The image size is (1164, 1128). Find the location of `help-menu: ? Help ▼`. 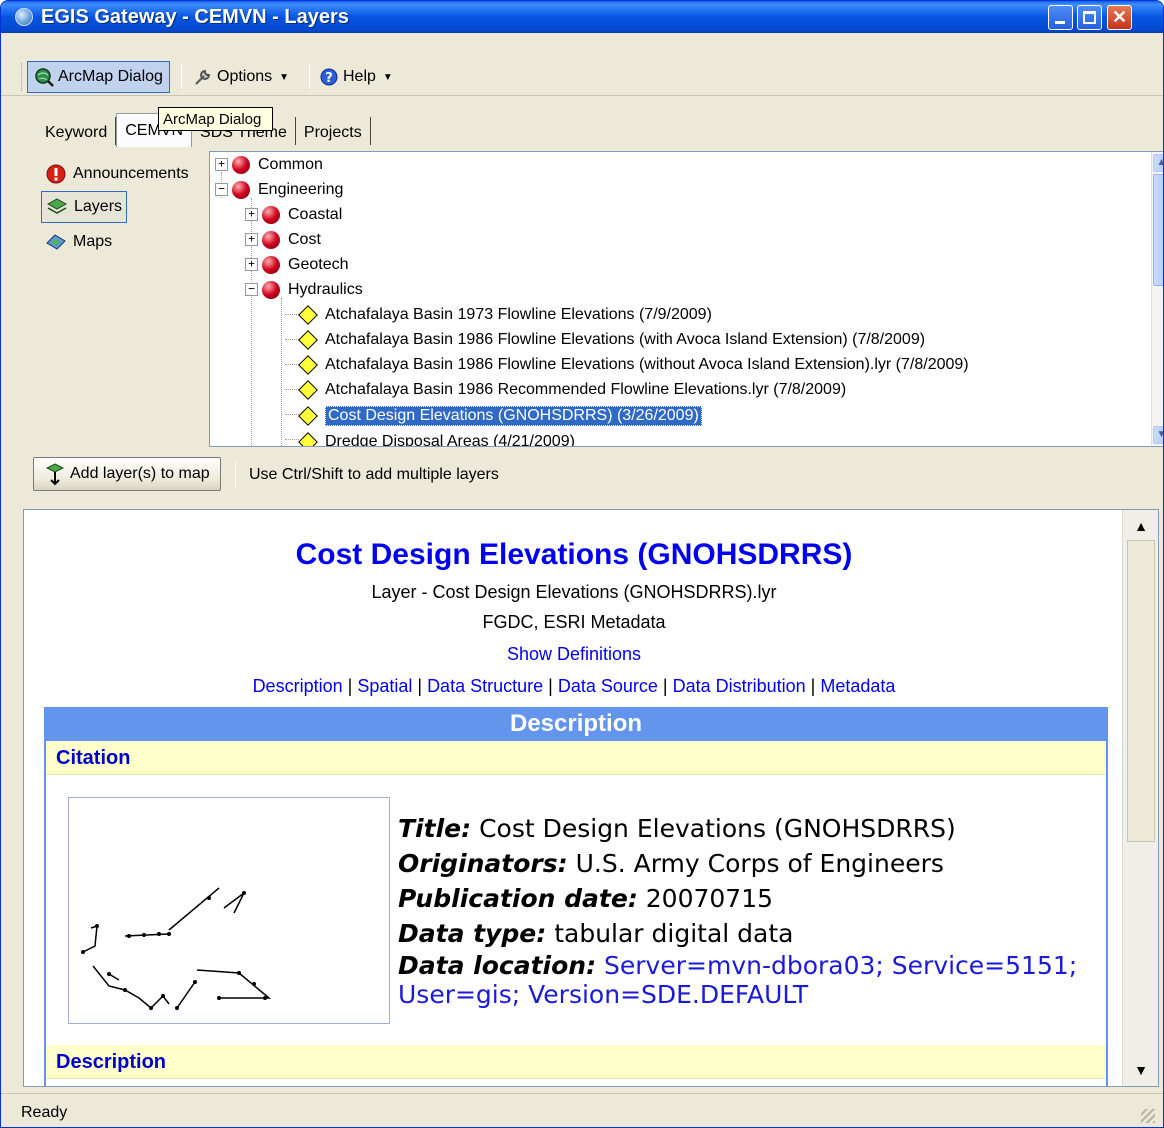

help-menu: ? Help ▼ is located at coordinates (356, 77).